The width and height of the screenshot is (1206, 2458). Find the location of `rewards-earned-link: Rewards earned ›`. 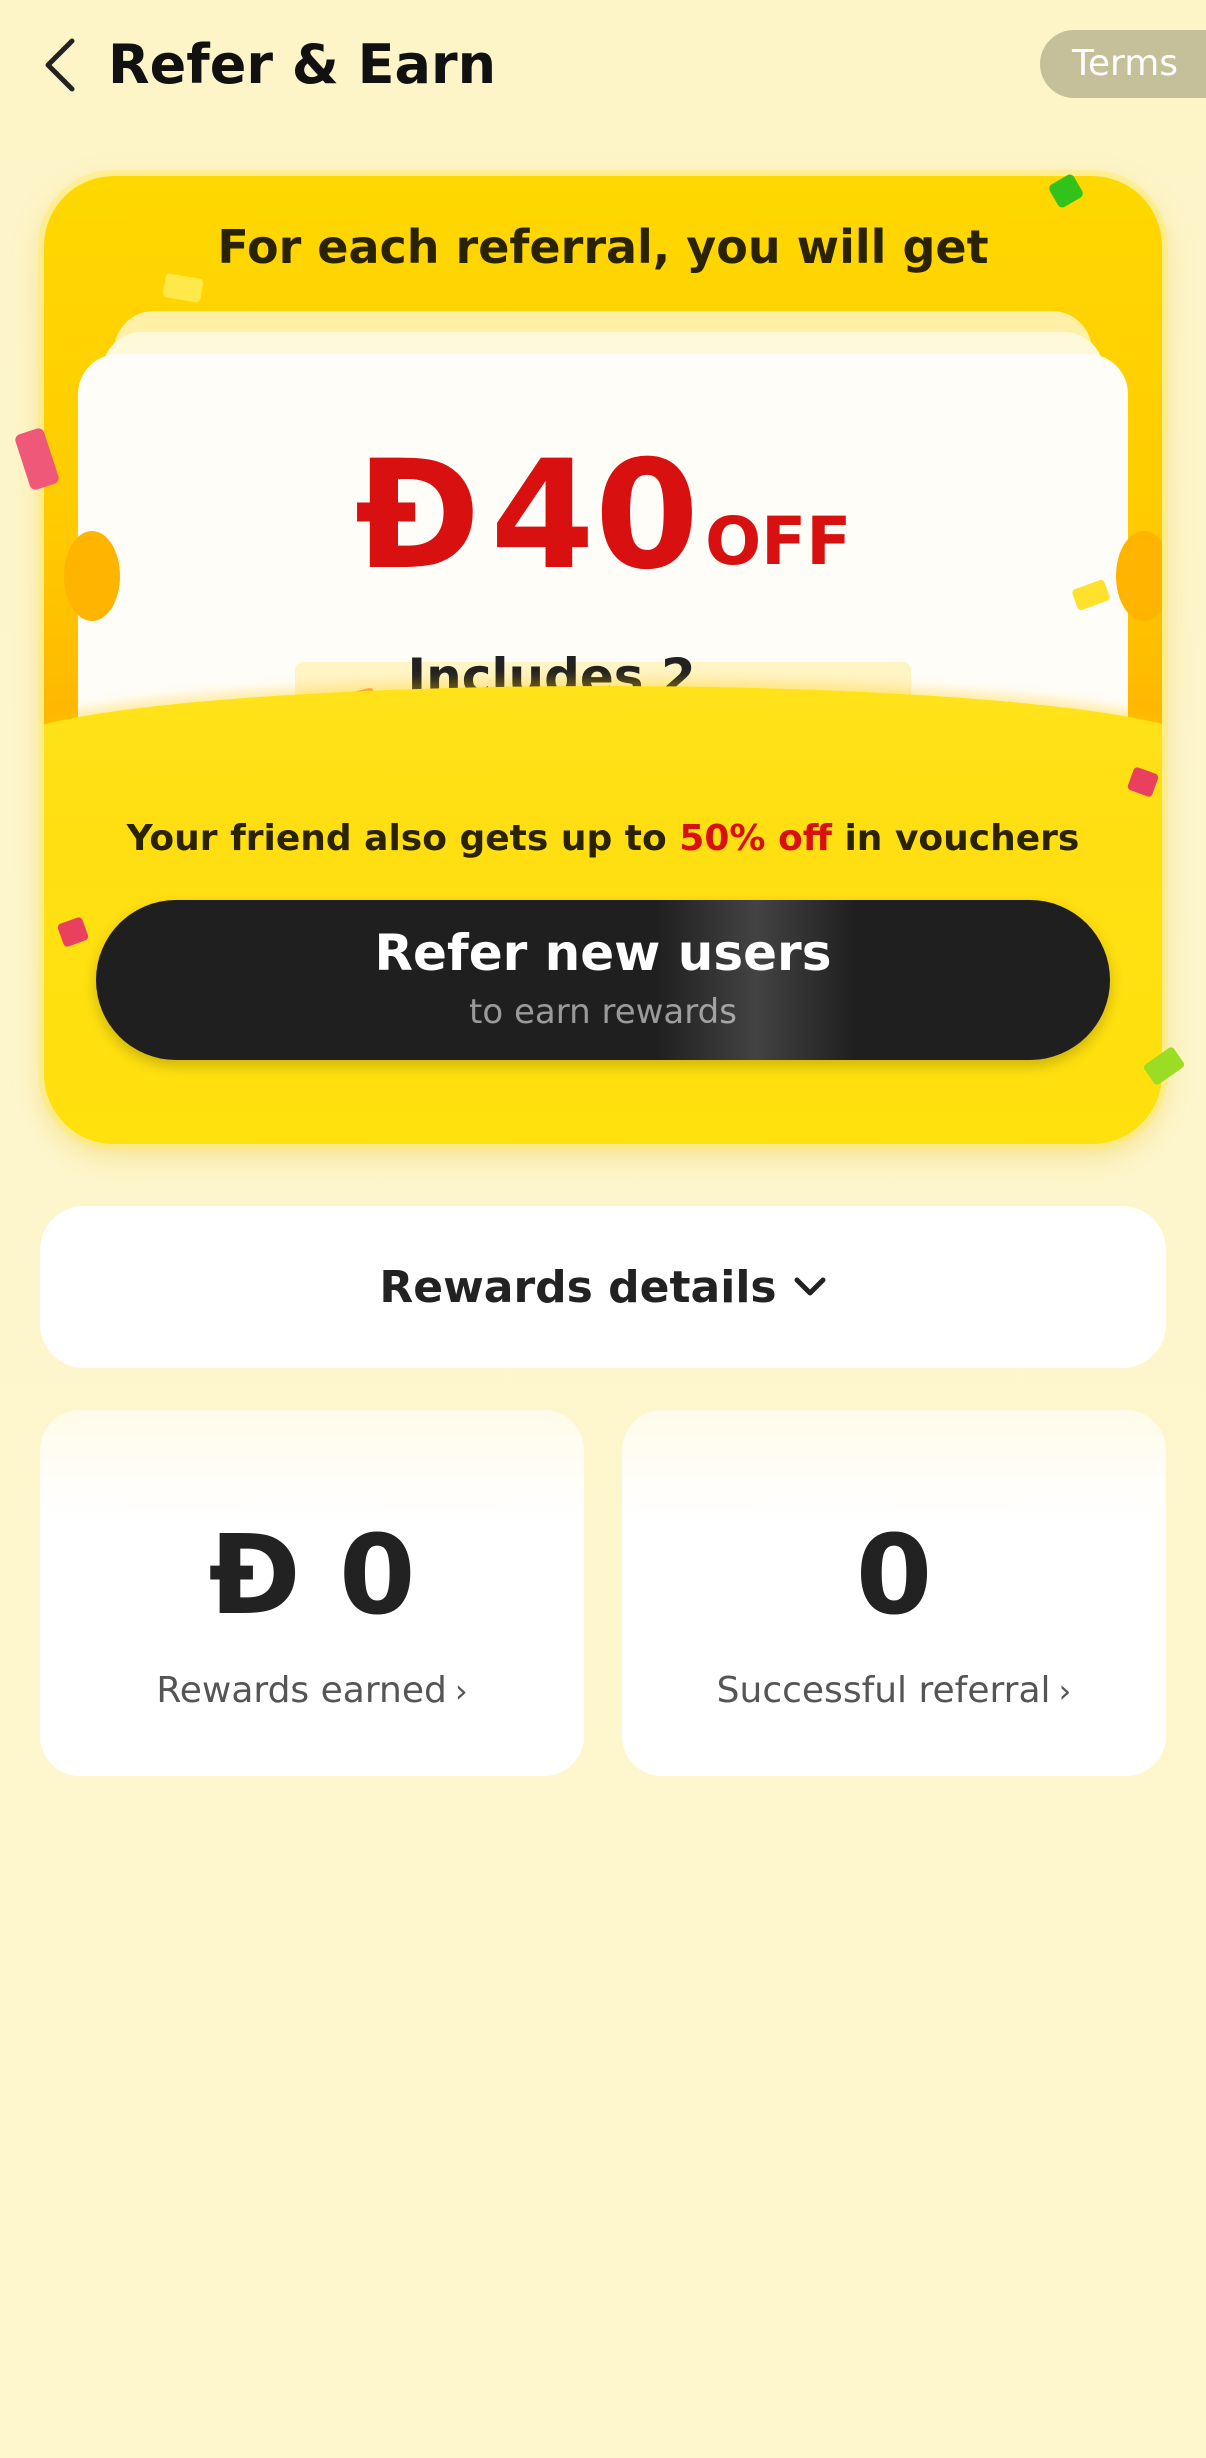

rewards-earned-link: Rewards earned › is located at coordinates (312, 1691).